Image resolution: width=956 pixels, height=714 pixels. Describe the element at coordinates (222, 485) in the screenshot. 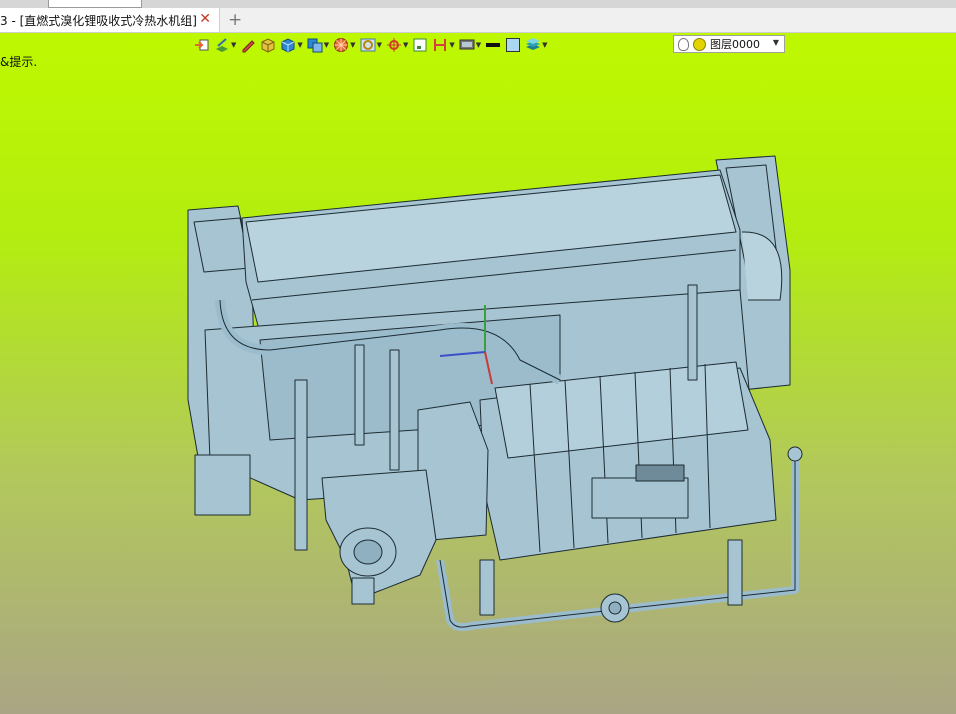

I see `control-panel-left` at that location.